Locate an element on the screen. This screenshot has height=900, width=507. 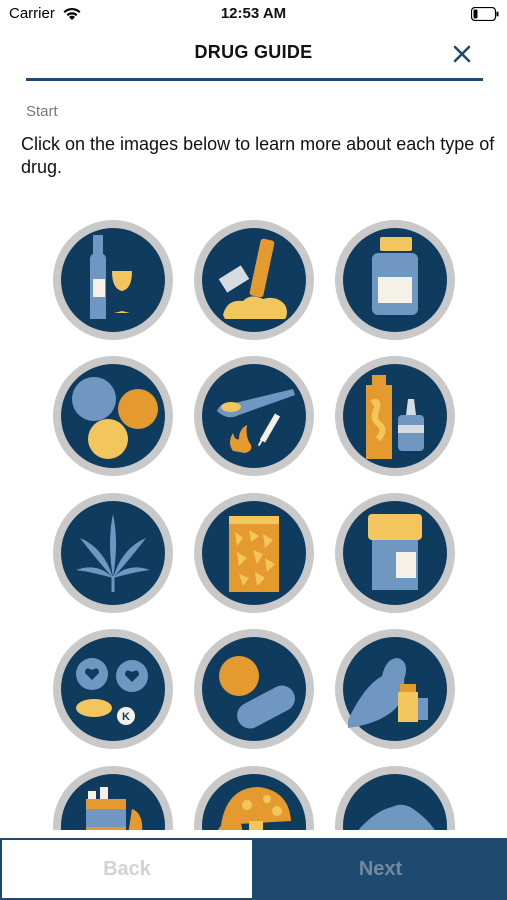
drug-tile-pills-capsule is located at coordinates (254, 689).